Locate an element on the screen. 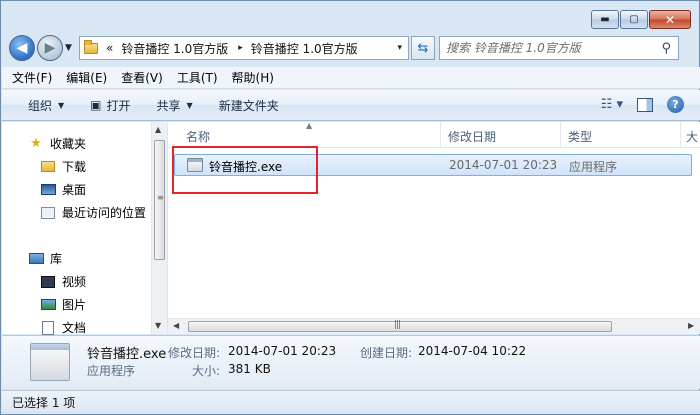 Image resolution: width=700 pixels, height=415 pixels. close-button: ✕ is located at coordinates (670, 19).